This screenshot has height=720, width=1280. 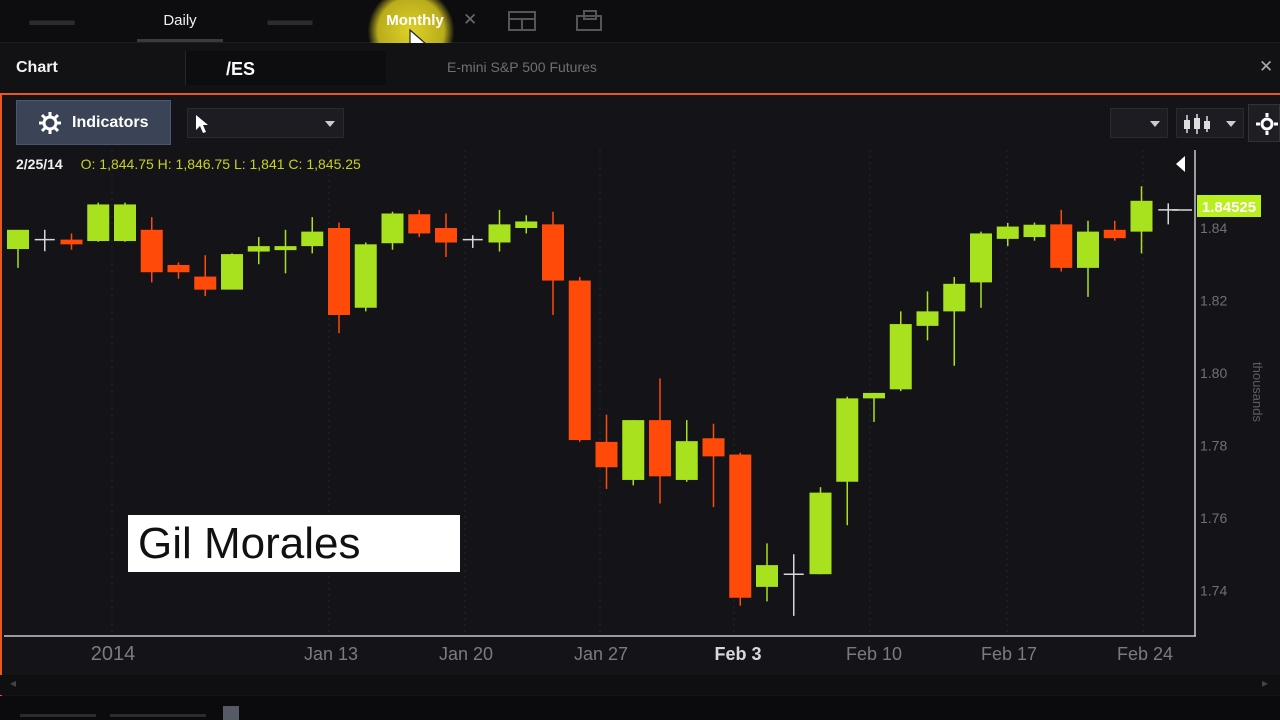 What do you see at coordinates (110, 122) in the screenshot?
I see `indicators-label: Indicators` at bounding box center [110, 122].